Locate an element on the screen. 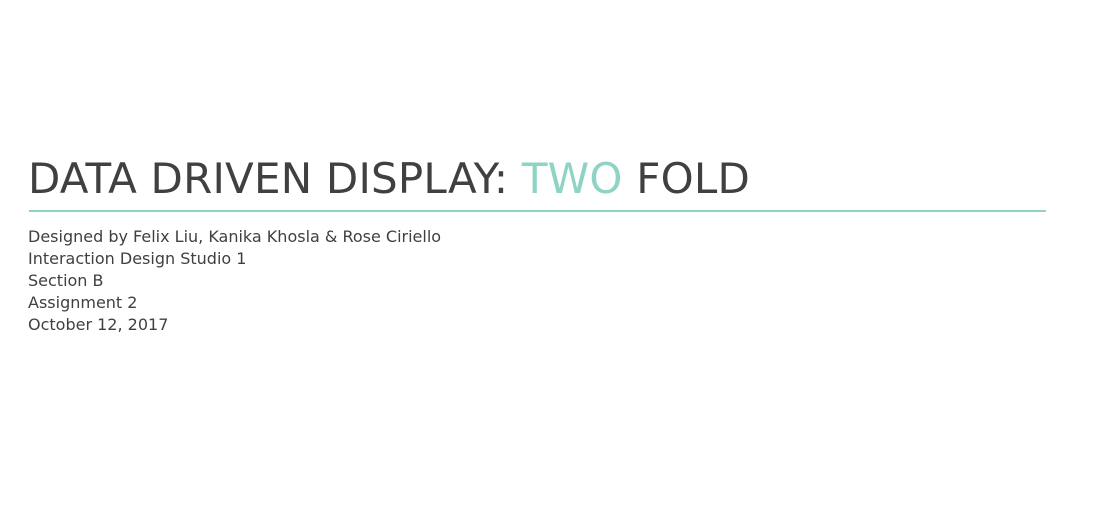 The image size is (1095, 526). title-part-1: DATA DRIVEN DISPLAY: is located at coordinates (275, 178).